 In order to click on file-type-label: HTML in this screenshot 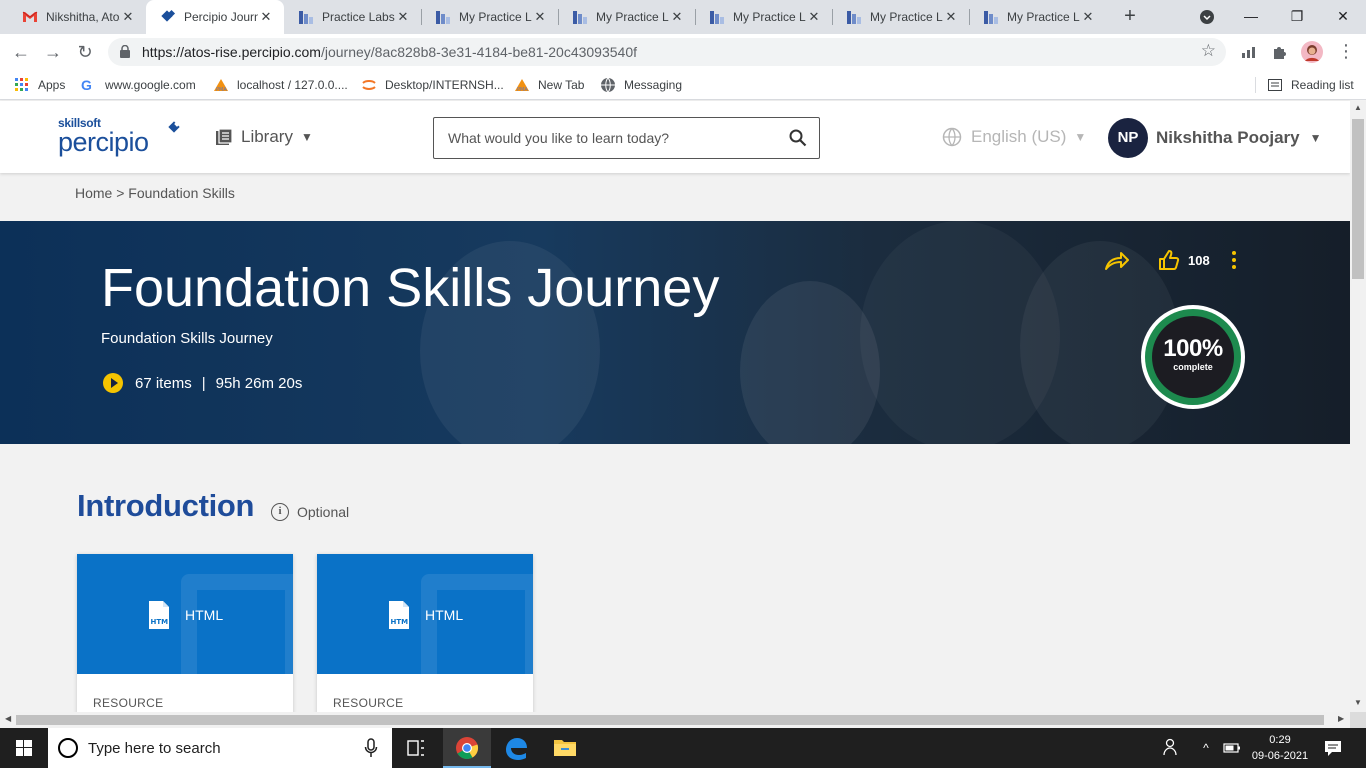, I will do `click(444, 615)`.